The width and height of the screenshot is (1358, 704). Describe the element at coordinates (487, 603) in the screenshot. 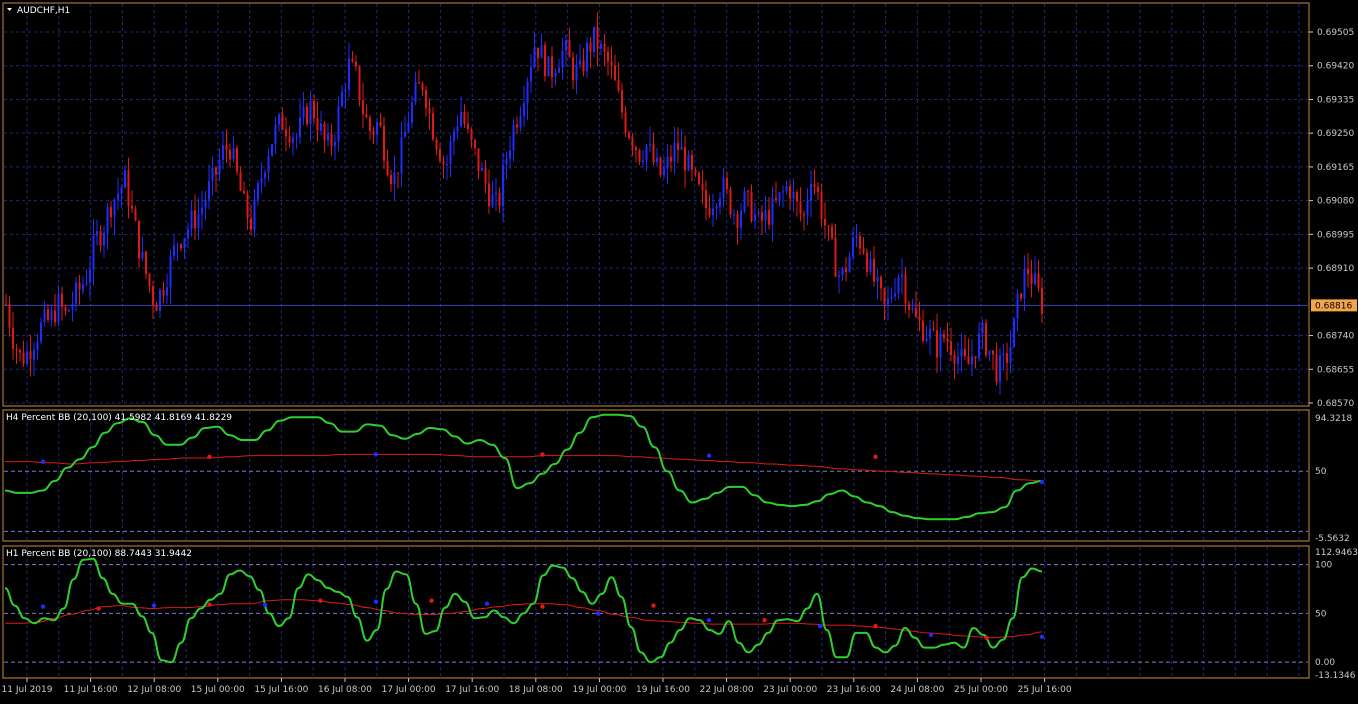

I see `h1-cross-dot` at that location.